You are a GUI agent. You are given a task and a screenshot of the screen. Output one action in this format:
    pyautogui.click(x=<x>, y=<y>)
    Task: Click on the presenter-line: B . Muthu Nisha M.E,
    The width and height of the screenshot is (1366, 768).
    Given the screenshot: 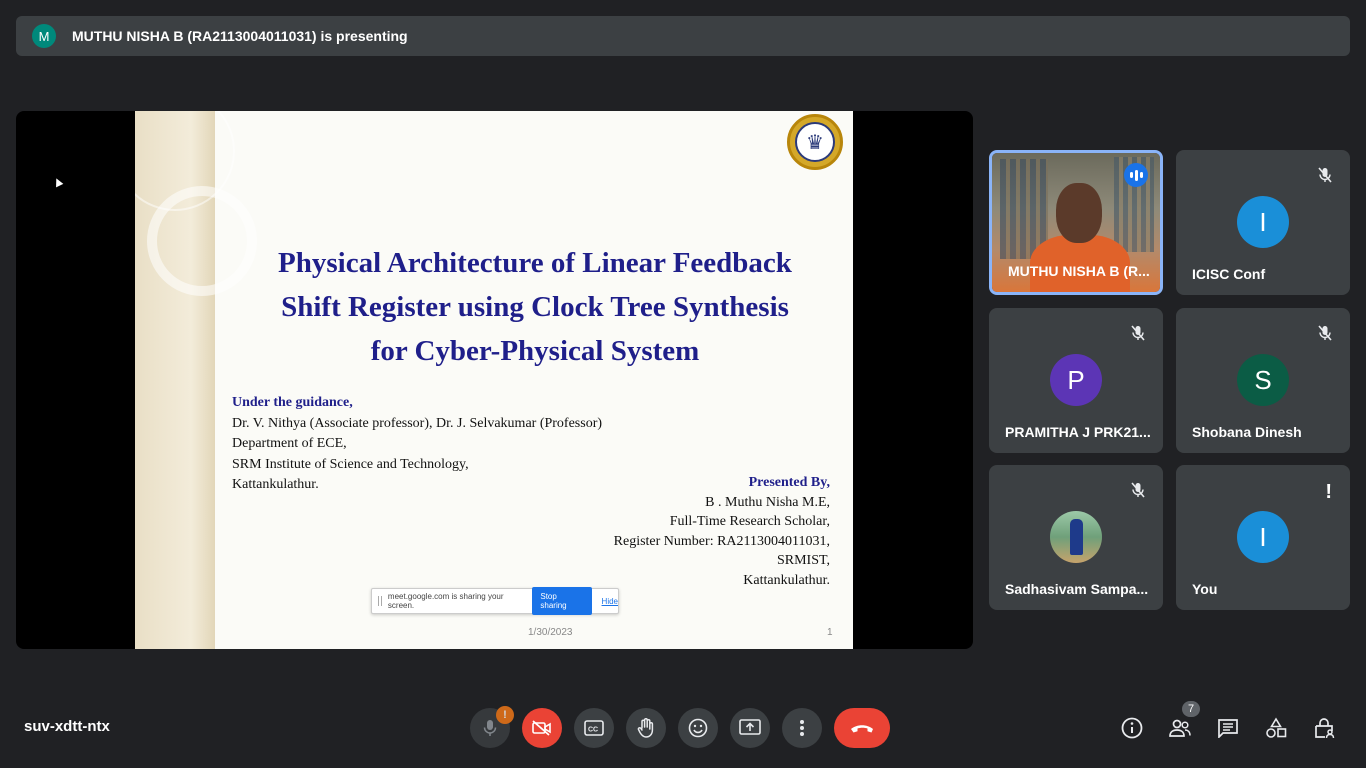 What is the action you would take?
    pyautogui.click(x=767, y=502)
    